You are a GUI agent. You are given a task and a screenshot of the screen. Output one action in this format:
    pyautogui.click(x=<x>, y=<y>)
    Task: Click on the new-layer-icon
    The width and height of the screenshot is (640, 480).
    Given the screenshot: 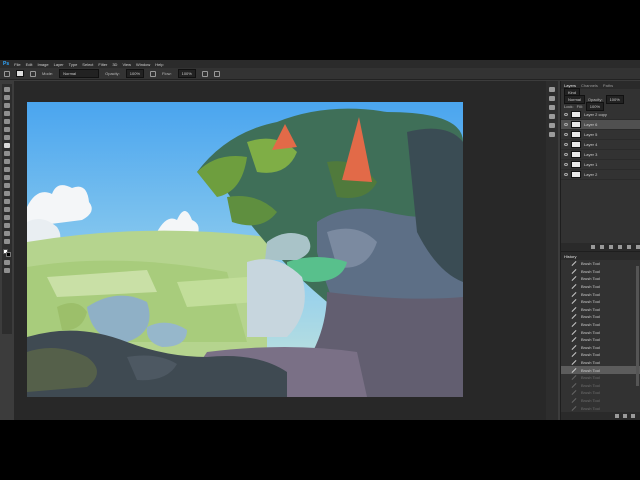 What is the action you would take?
    pyautogui.click(x=629, y=247)
    